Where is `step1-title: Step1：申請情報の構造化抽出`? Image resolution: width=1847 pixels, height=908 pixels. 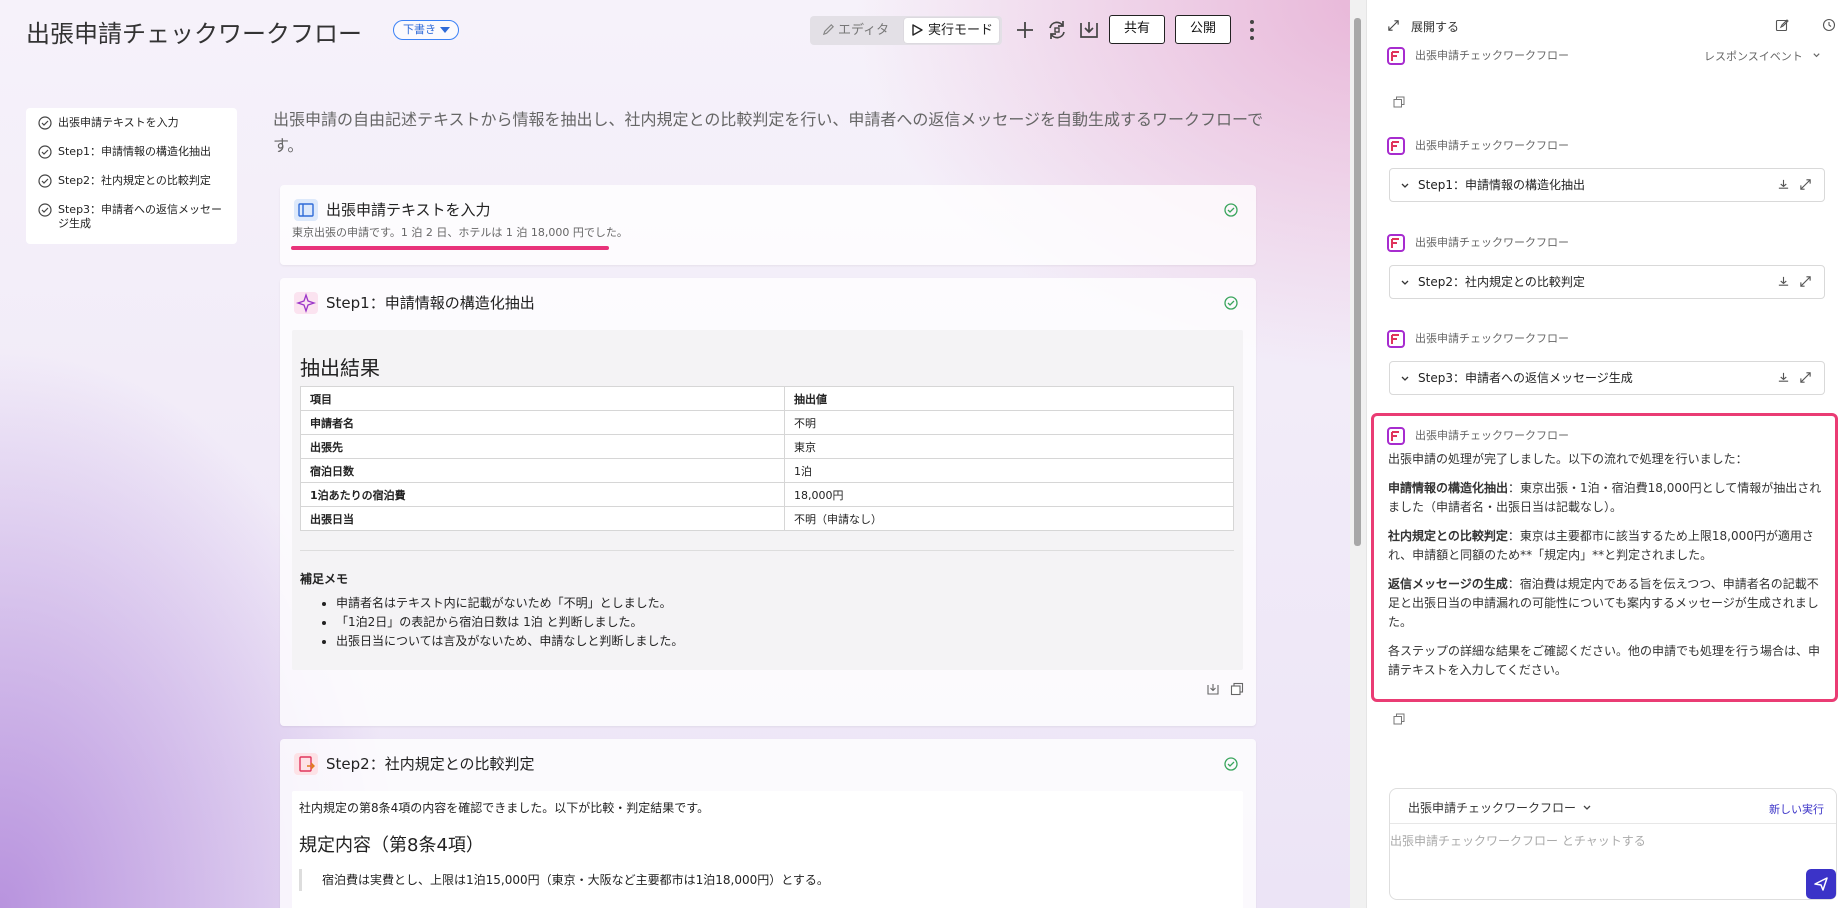 step1-title: Step1：申請情報の構造化抽出 is located at coordinates (414, 303).